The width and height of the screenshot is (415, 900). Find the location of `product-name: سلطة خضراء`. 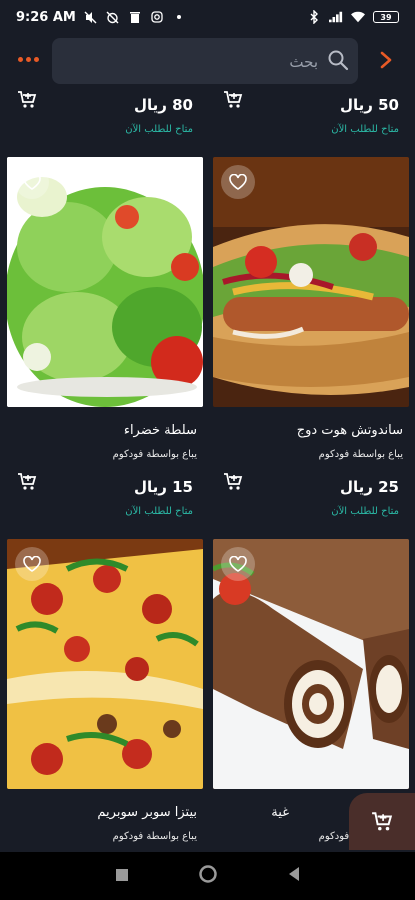

product-name: سلطة خضراء is located at coordinates (160, 430).